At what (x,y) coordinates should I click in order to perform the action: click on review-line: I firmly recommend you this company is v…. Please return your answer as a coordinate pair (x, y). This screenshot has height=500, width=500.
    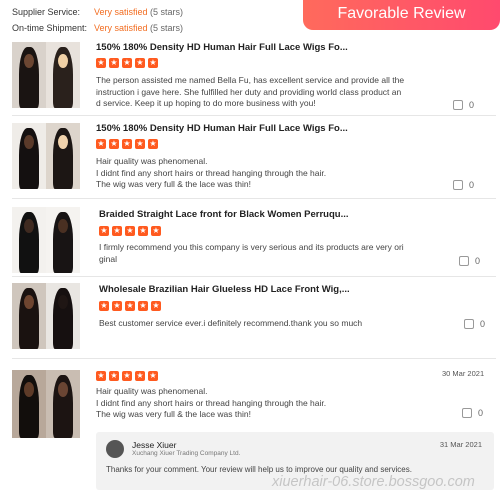
    Looking at the image, I should click on (251, 247).